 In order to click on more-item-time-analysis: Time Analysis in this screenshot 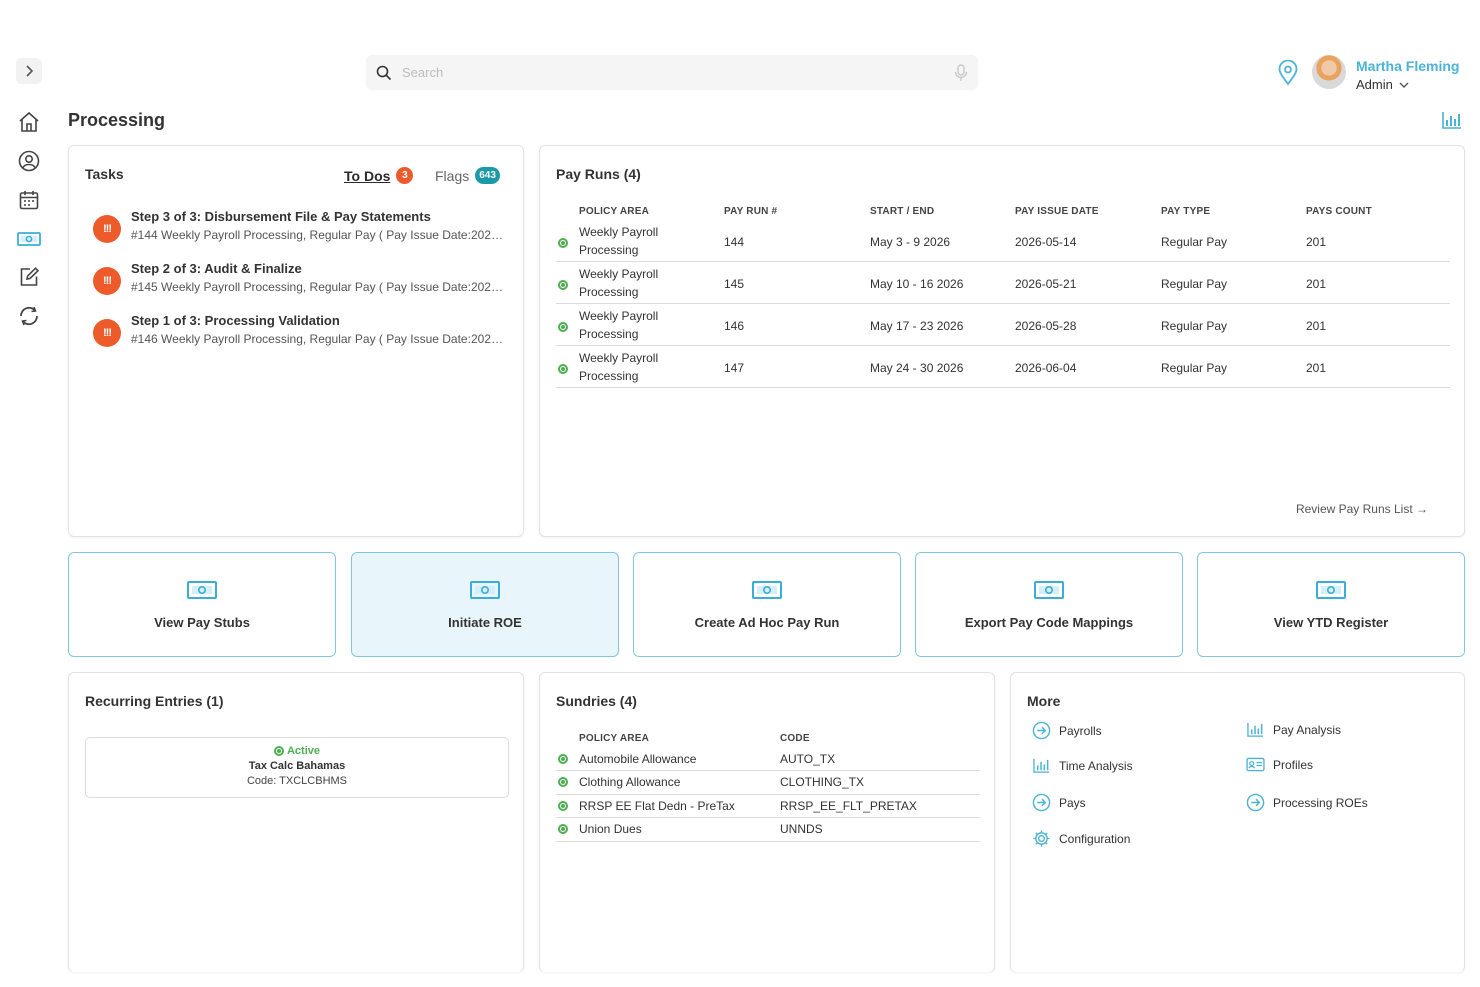, I will do `click(1082, 765)`.